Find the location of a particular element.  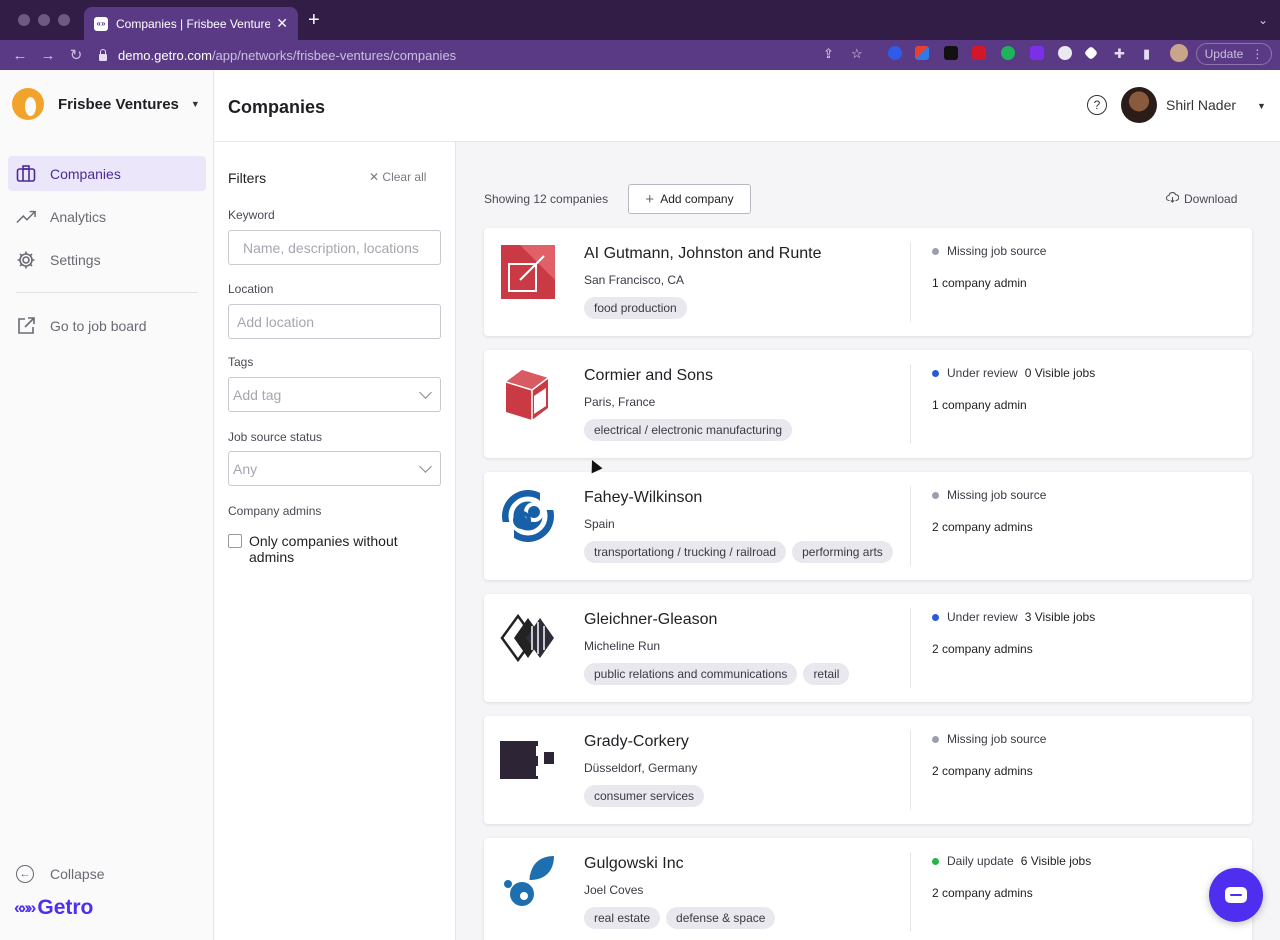

tab-close-icon: ✕ is located at coordinates (282, 23).